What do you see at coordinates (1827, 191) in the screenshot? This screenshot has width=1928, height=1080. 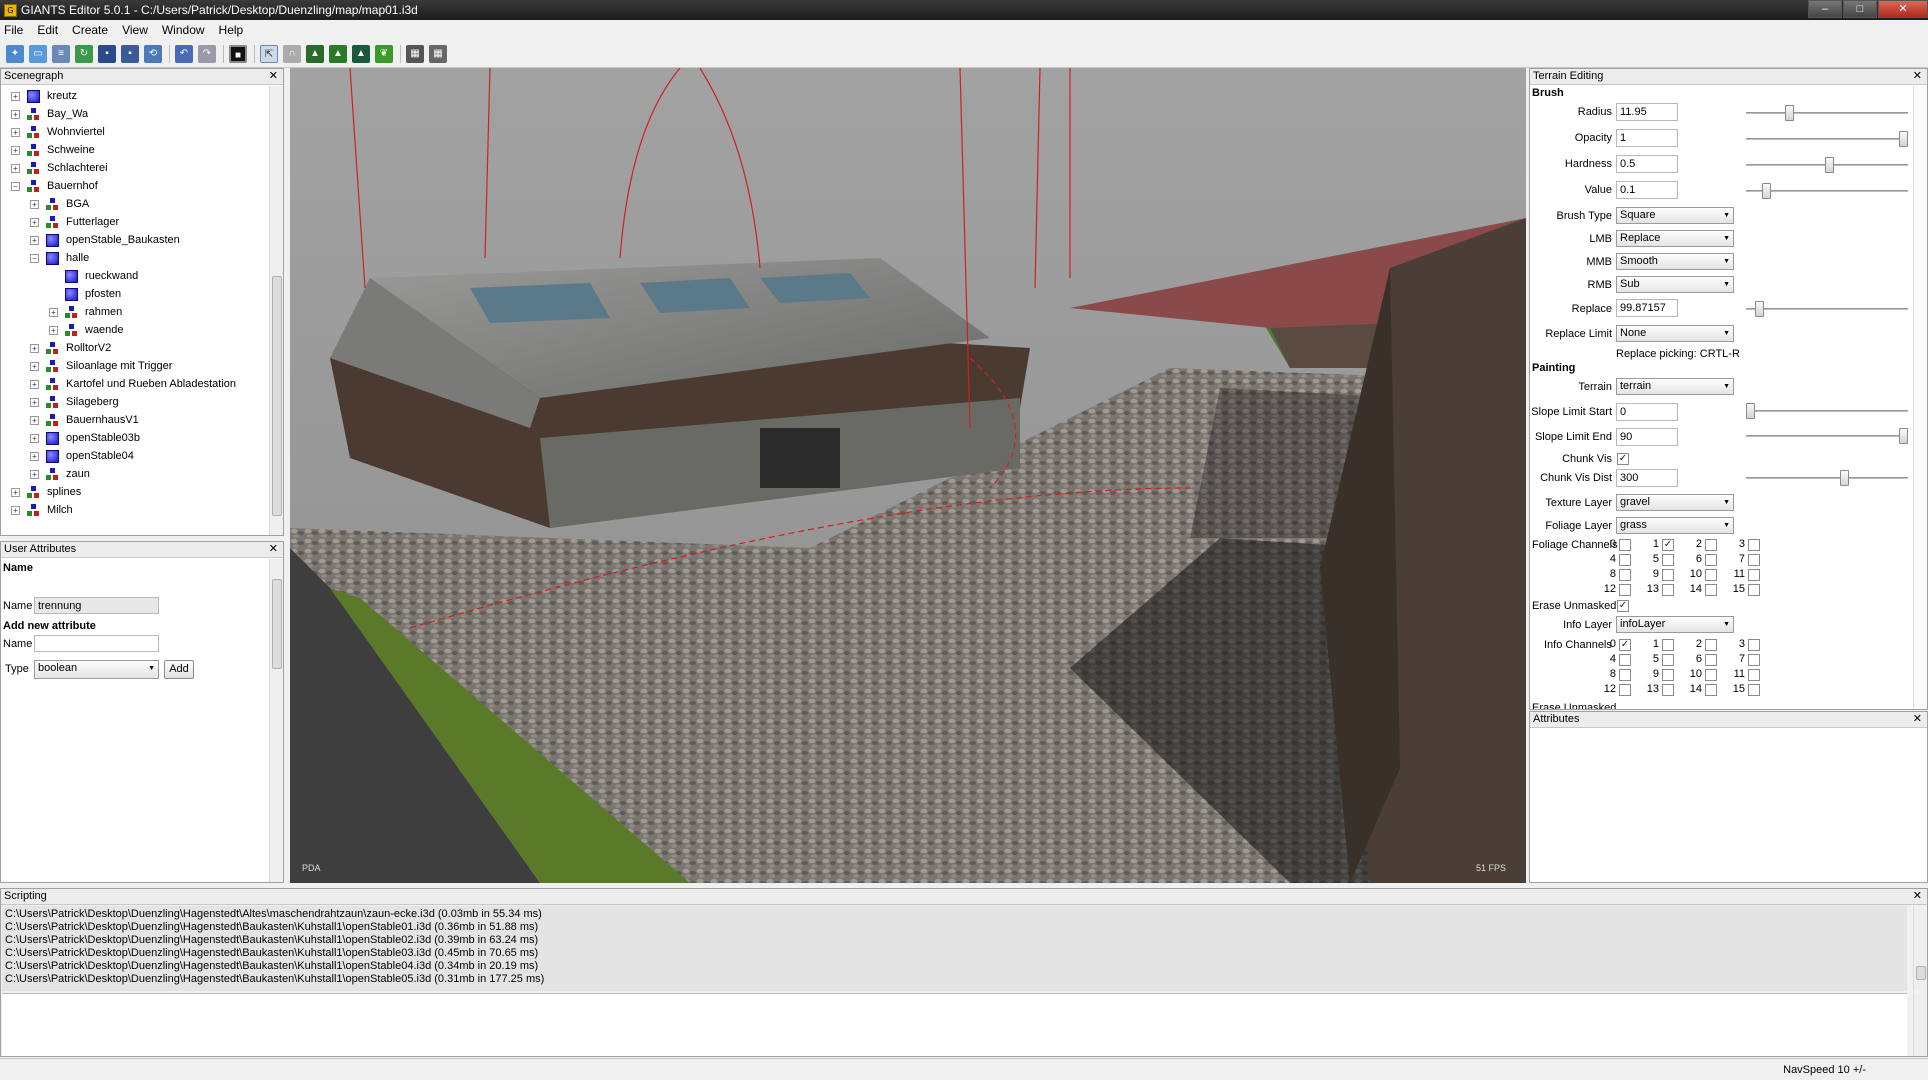 I see `value-slider` at bounding box center [1827, 191].